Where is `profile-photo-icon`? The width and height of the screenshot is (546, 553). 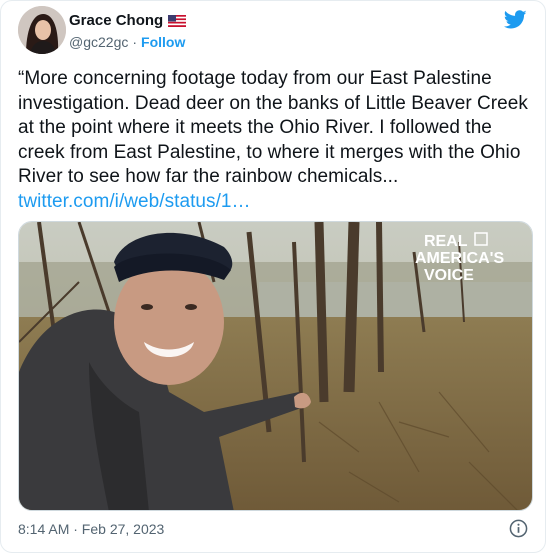 profile-photo-icon is located at coordinates (42, 30).